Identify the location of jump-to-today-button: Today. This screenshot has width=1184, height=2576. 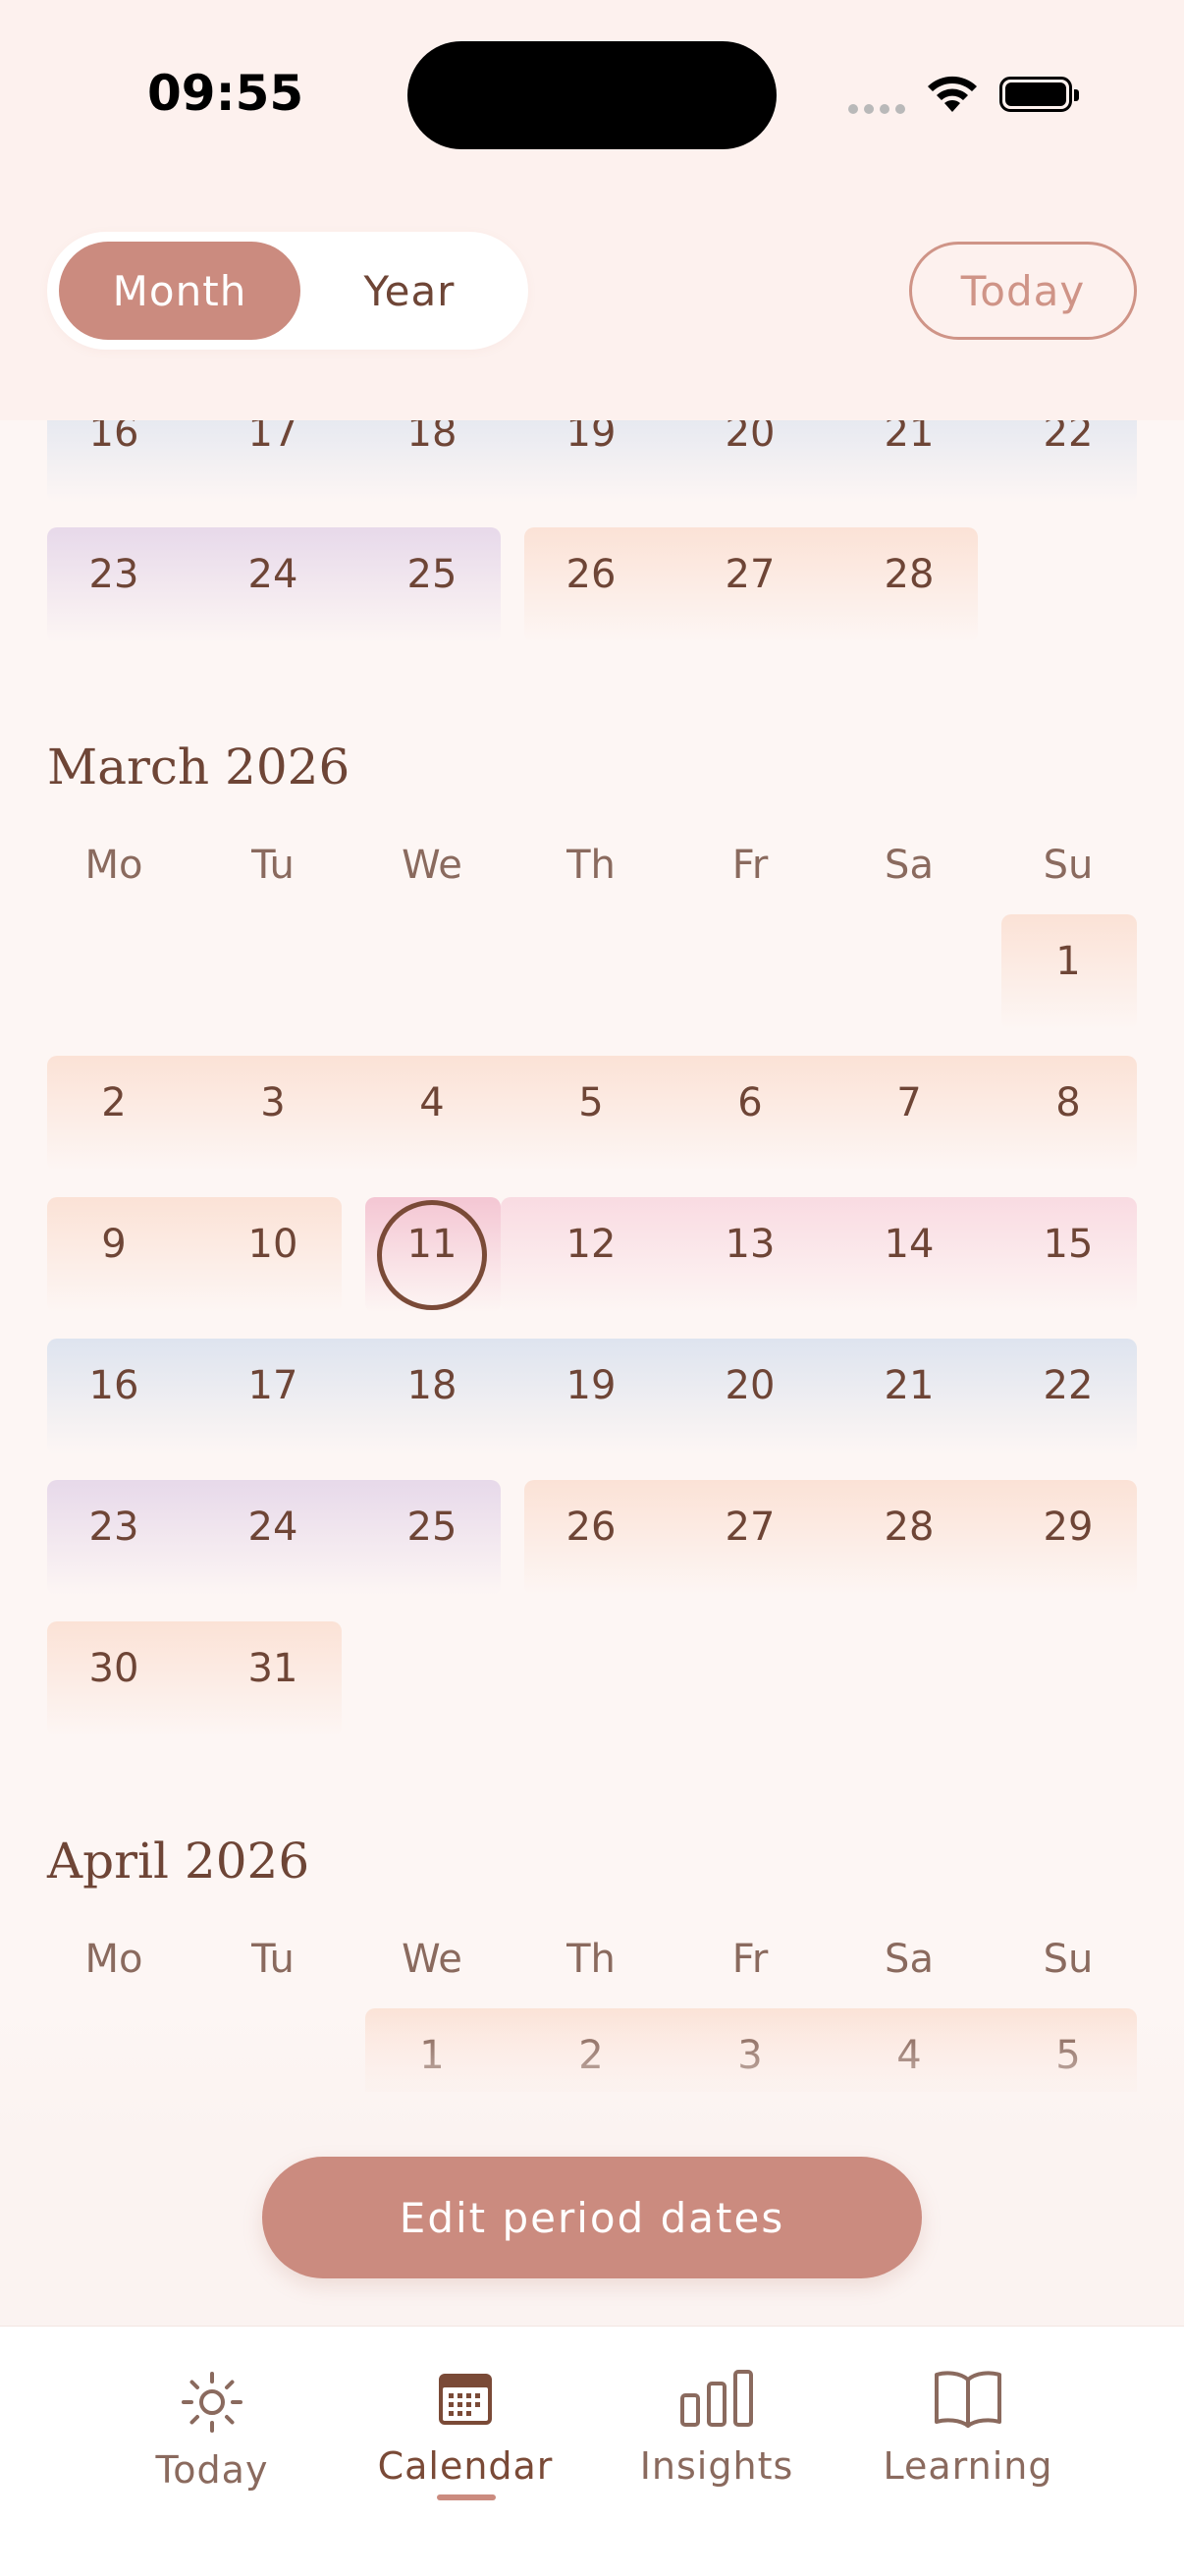
(1023, 291).